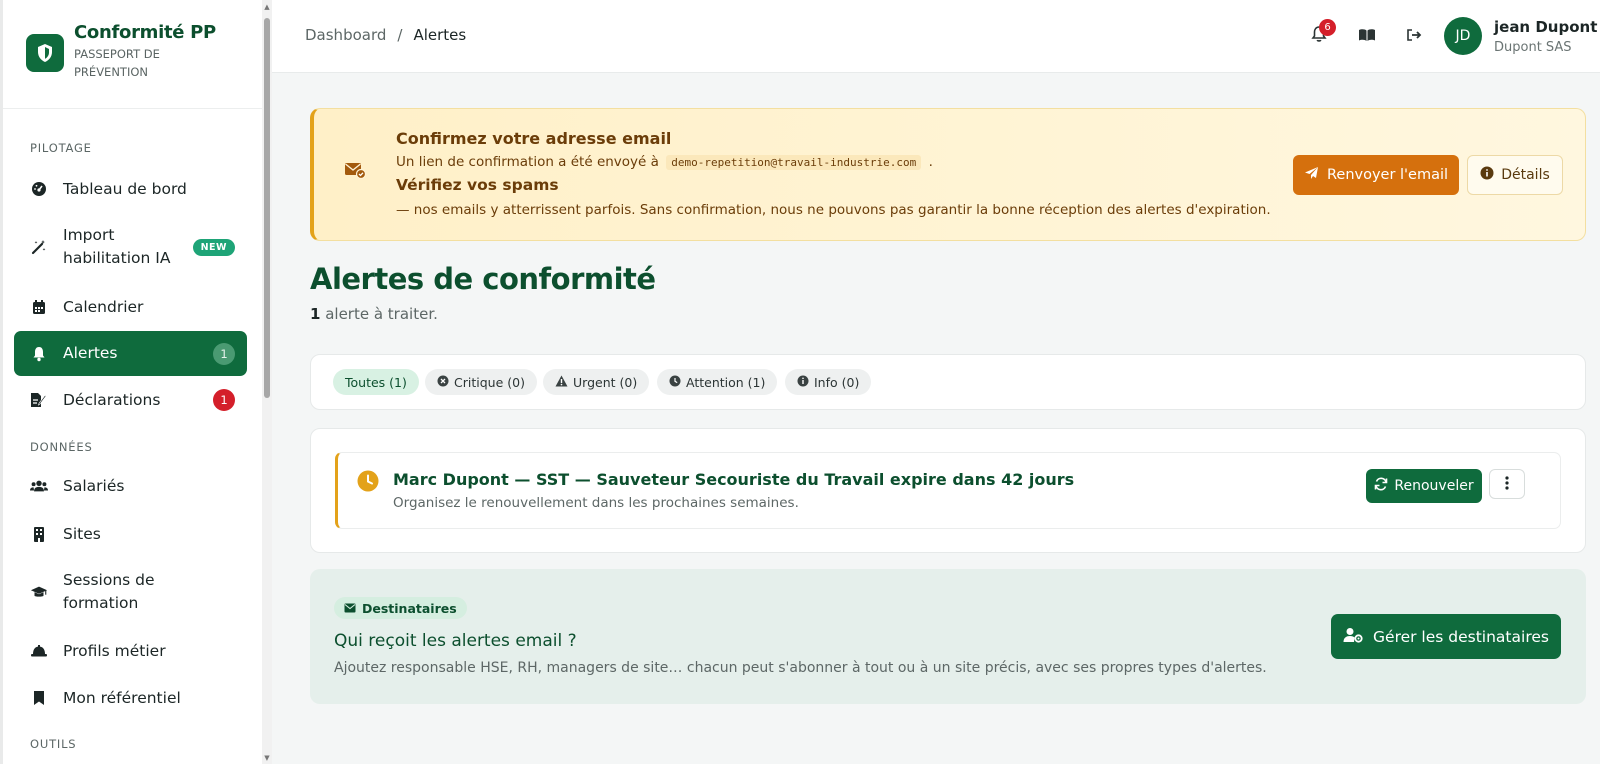  Describe the element at coordinates (726, 382) in the screenshot. I see `filter-chip-label: Attention (1)` at that location.